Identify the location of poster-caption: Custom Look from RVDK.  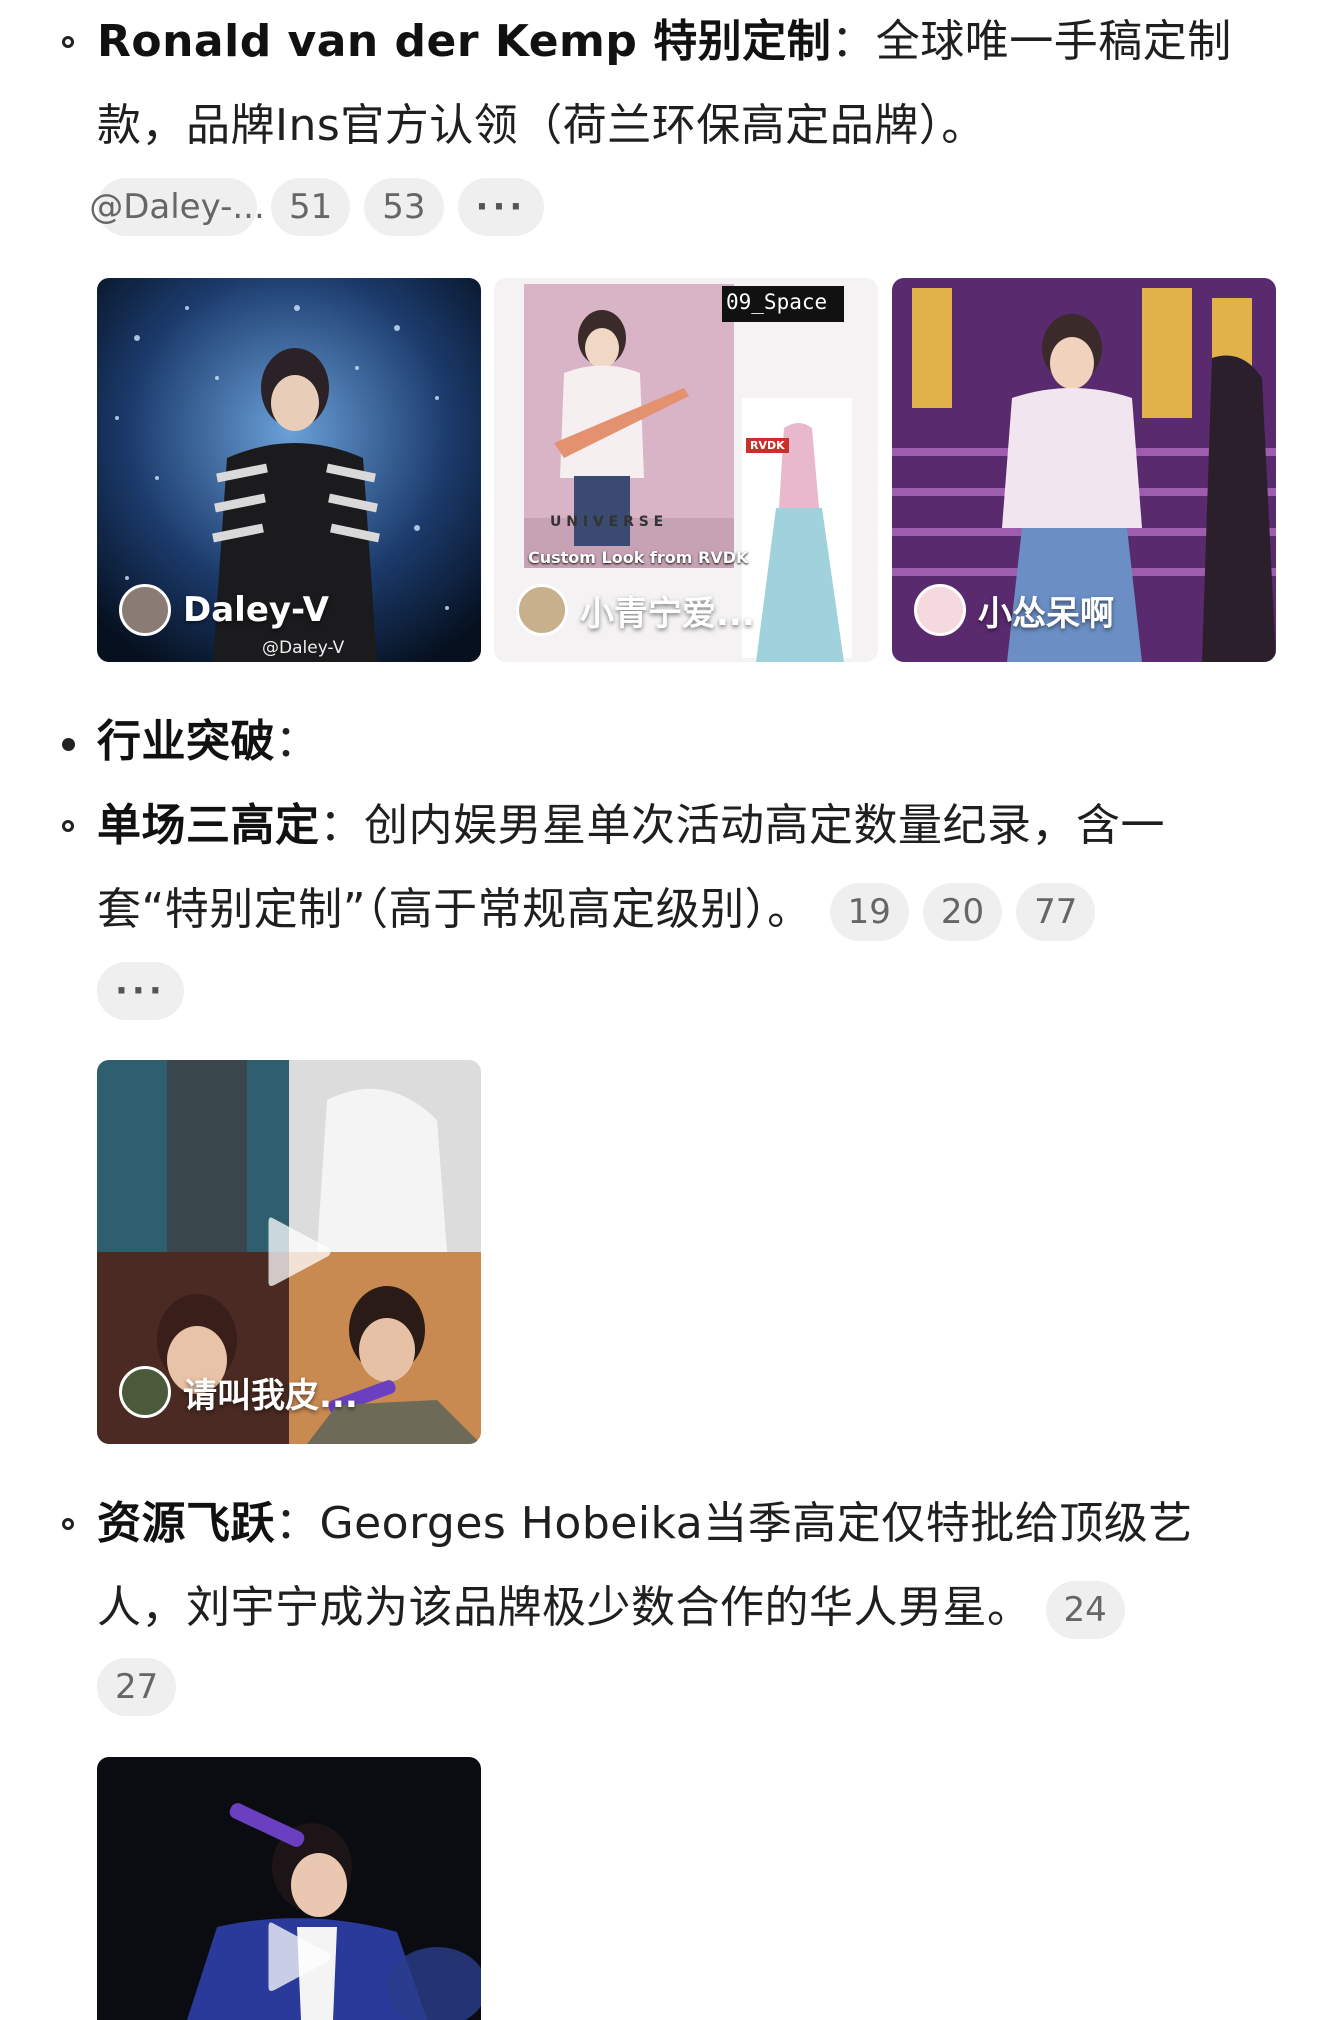
(638, 557).